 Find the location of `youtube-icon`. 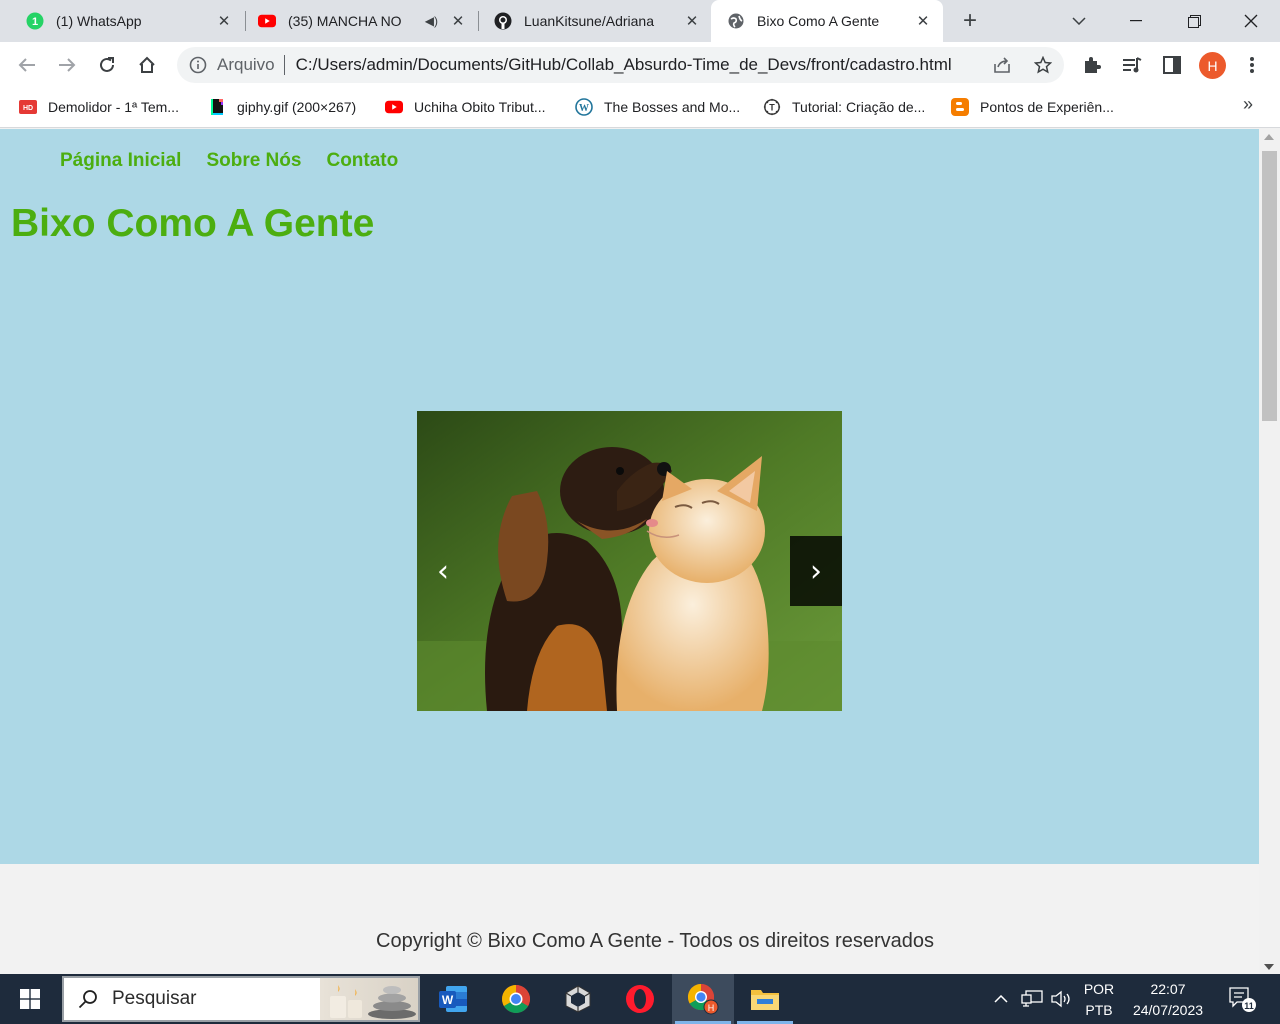

youtube-icon is located at coordinates (394, 107).